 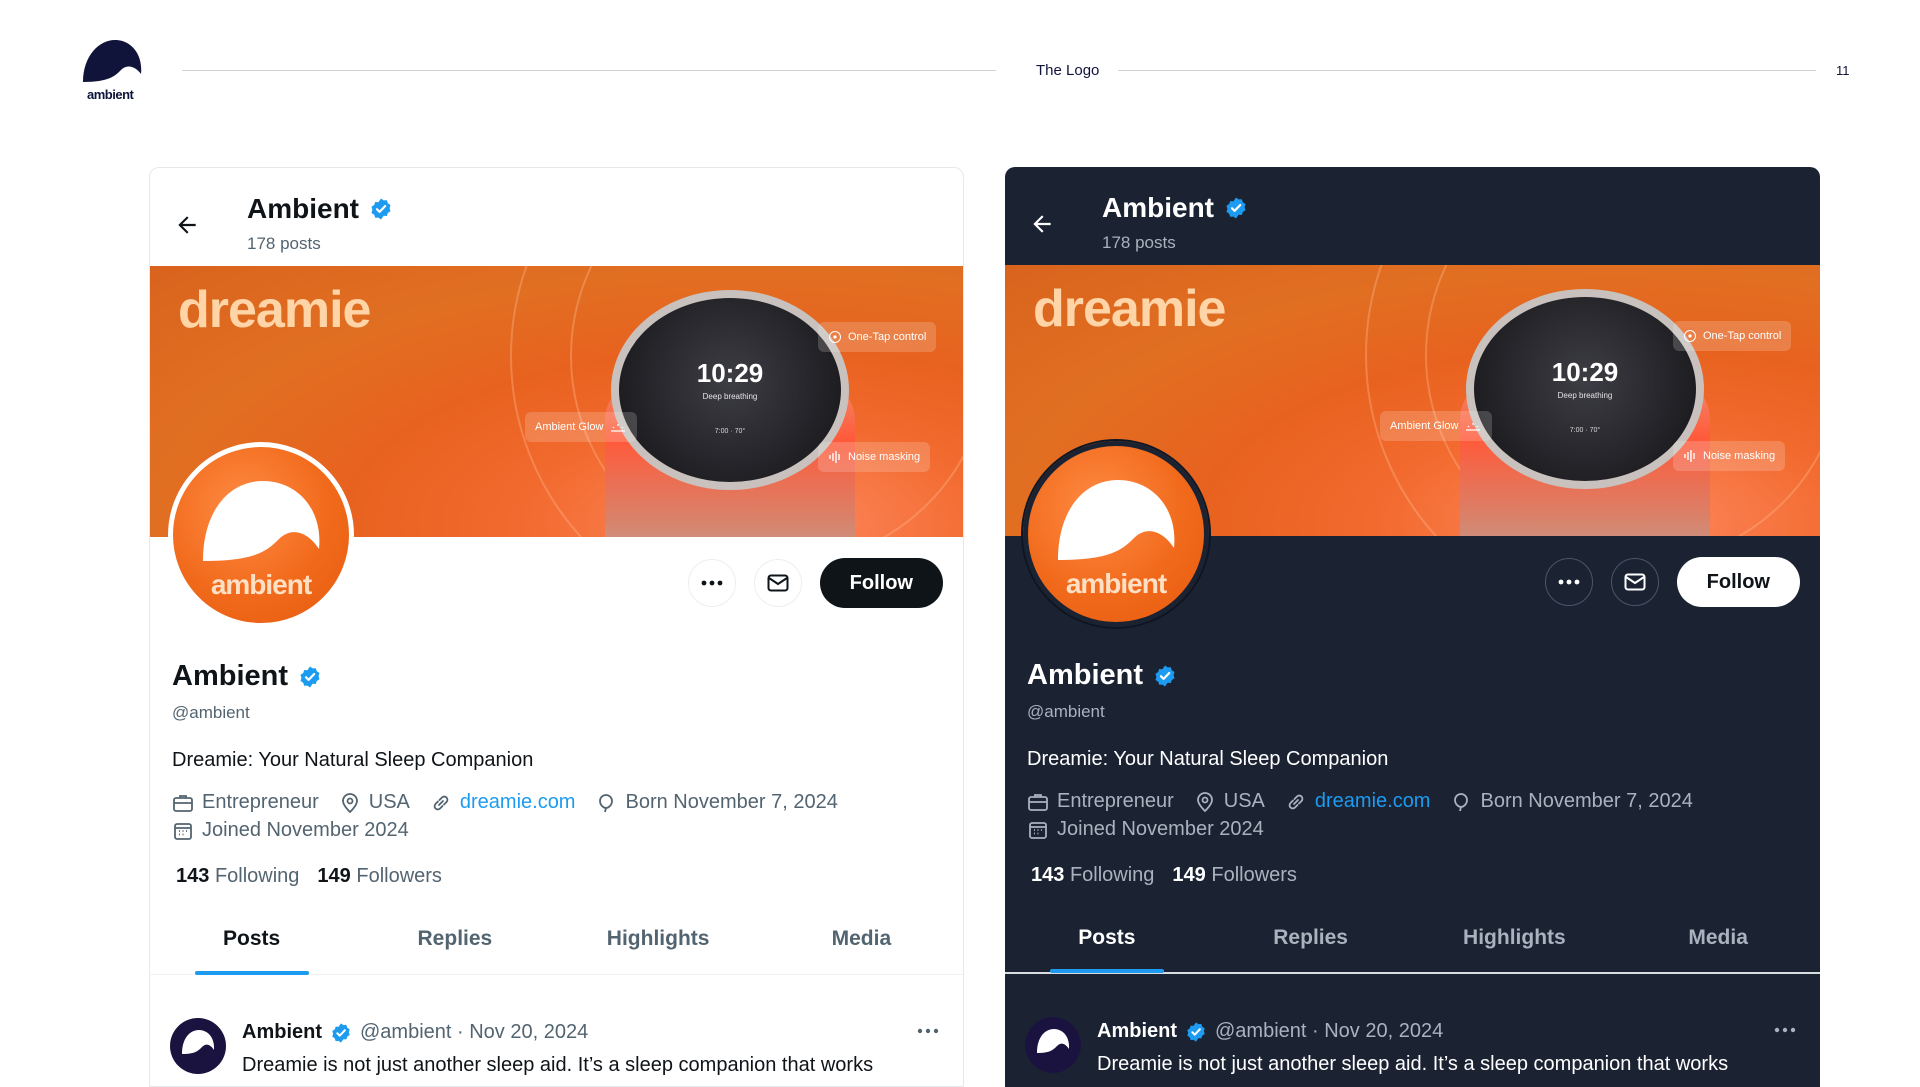 What do you see at coordinates (1038, 830) in the screenshot?
I see `calendar-icon` at bounding box center [1038, 830].